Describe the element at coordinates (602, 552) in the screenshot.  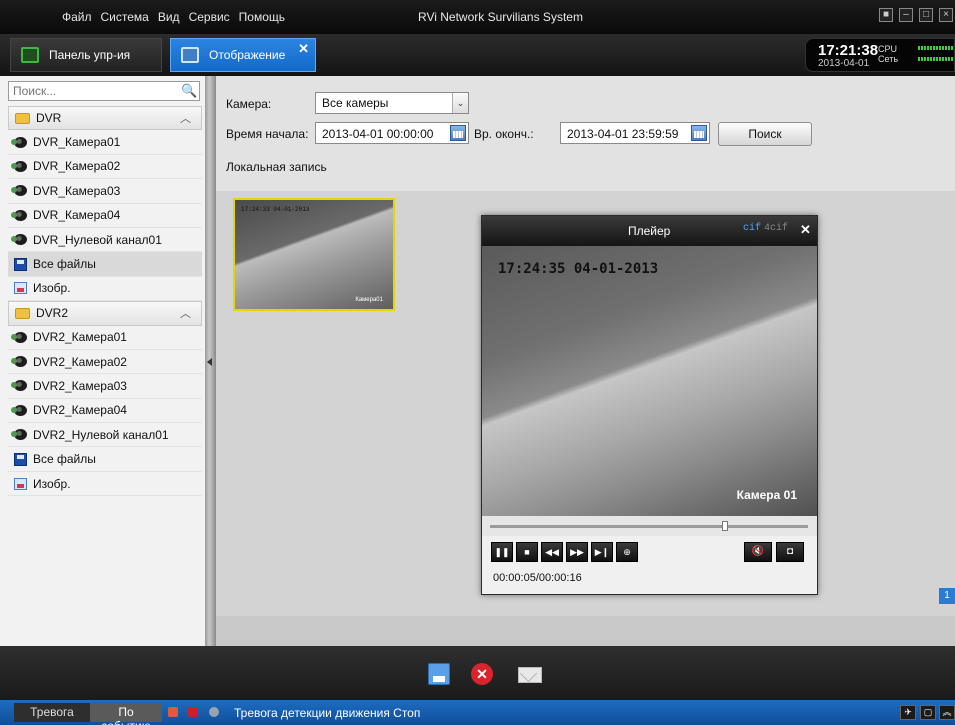
I see `step-frame-icon: ▶❙` at that location.